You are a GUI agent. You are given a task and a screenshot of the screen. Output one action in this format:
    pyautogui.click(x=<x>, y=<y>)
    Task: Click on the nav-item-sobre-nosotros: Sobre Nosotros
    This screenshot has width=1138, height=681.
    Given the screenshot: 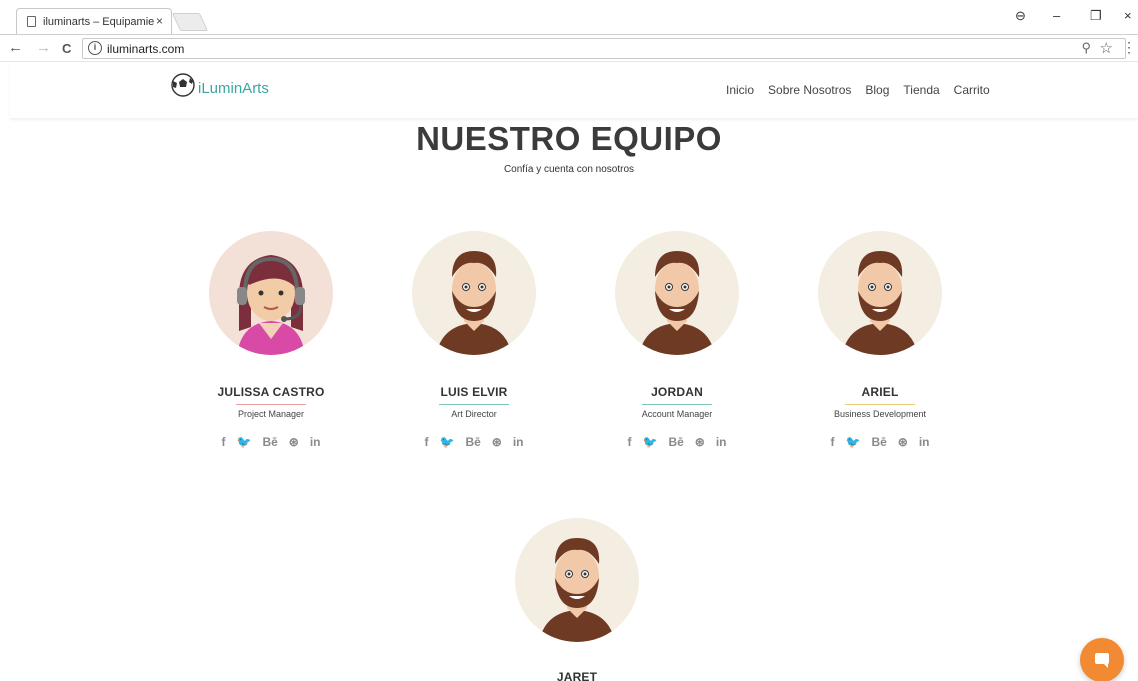 What is the action you would take?
    pyautogui.click(x=809, y=90)
    